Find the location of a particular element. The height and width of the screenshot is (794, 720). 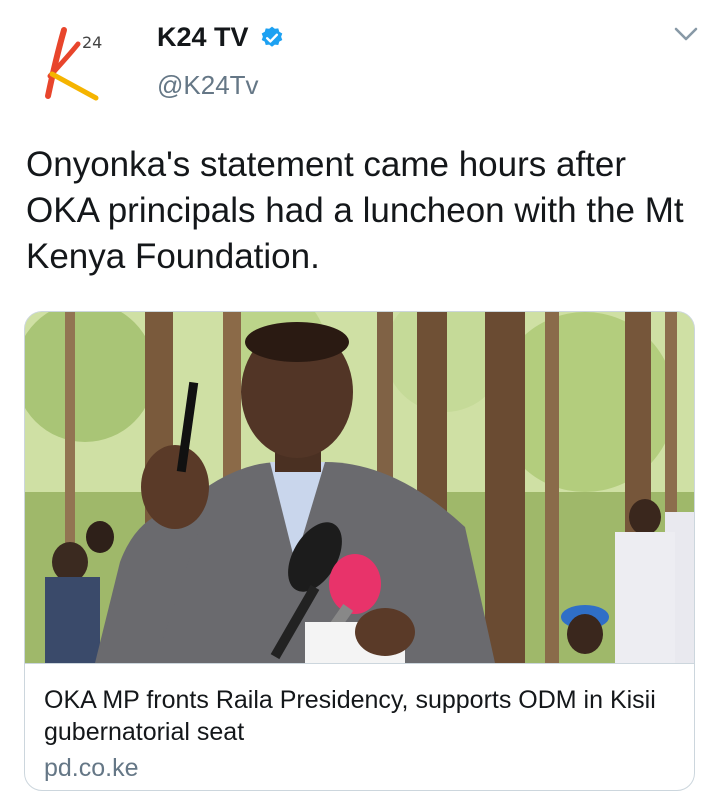

display-name: K24 TV is located at coordinates (203, 37).